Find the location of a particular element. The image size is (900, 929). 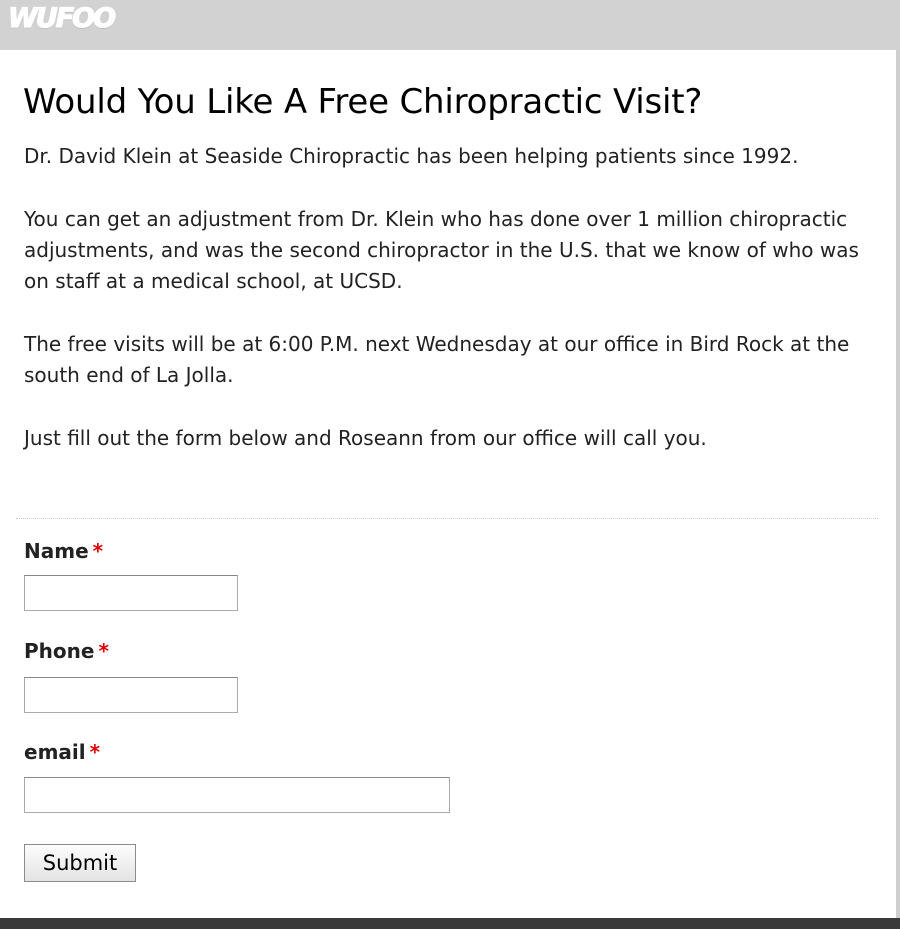

submit-button: Submit is located at coordinates (80, 863).